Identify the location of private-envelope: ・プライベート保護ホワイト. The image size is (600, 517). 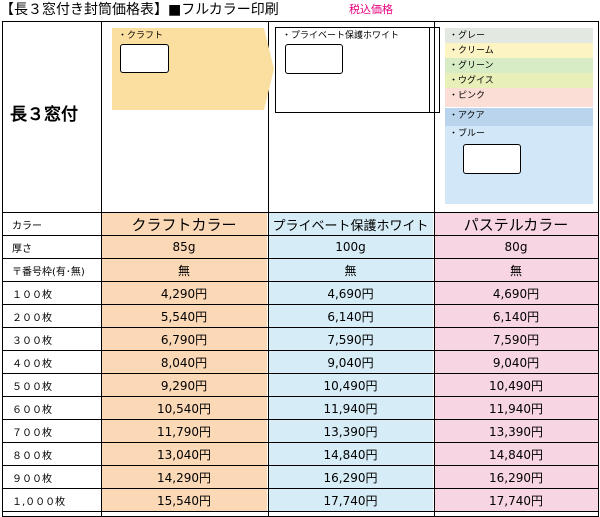
(357, 70).